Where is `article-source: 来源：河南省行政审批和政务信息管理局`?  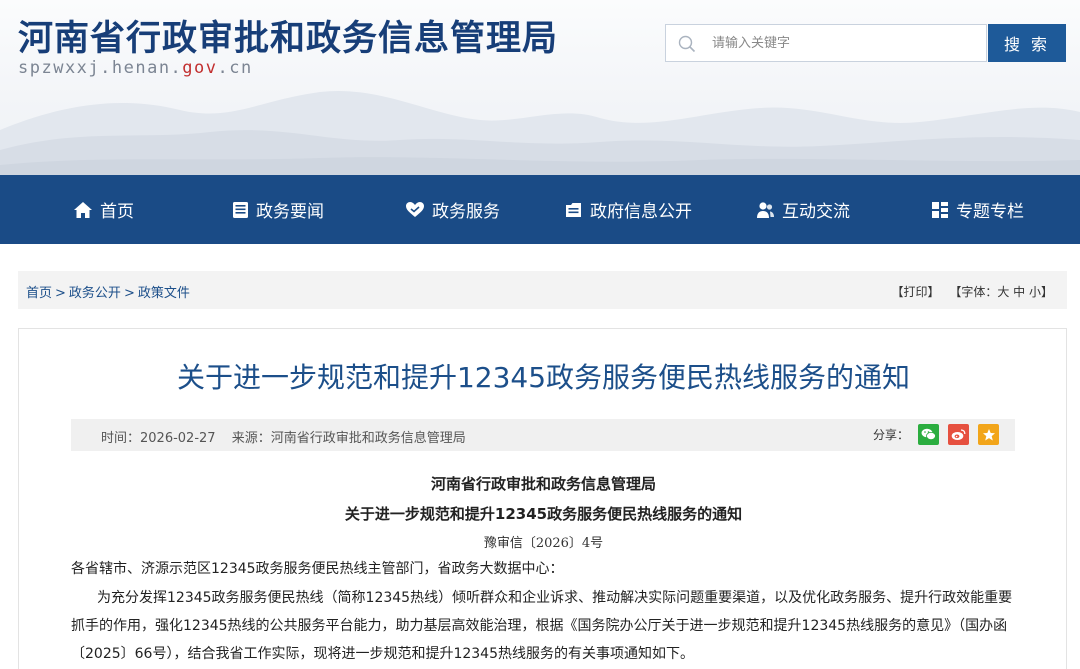
article-source: 来源：河南省行政审批和政务信息管理局 is located at coordinates (348, 438).